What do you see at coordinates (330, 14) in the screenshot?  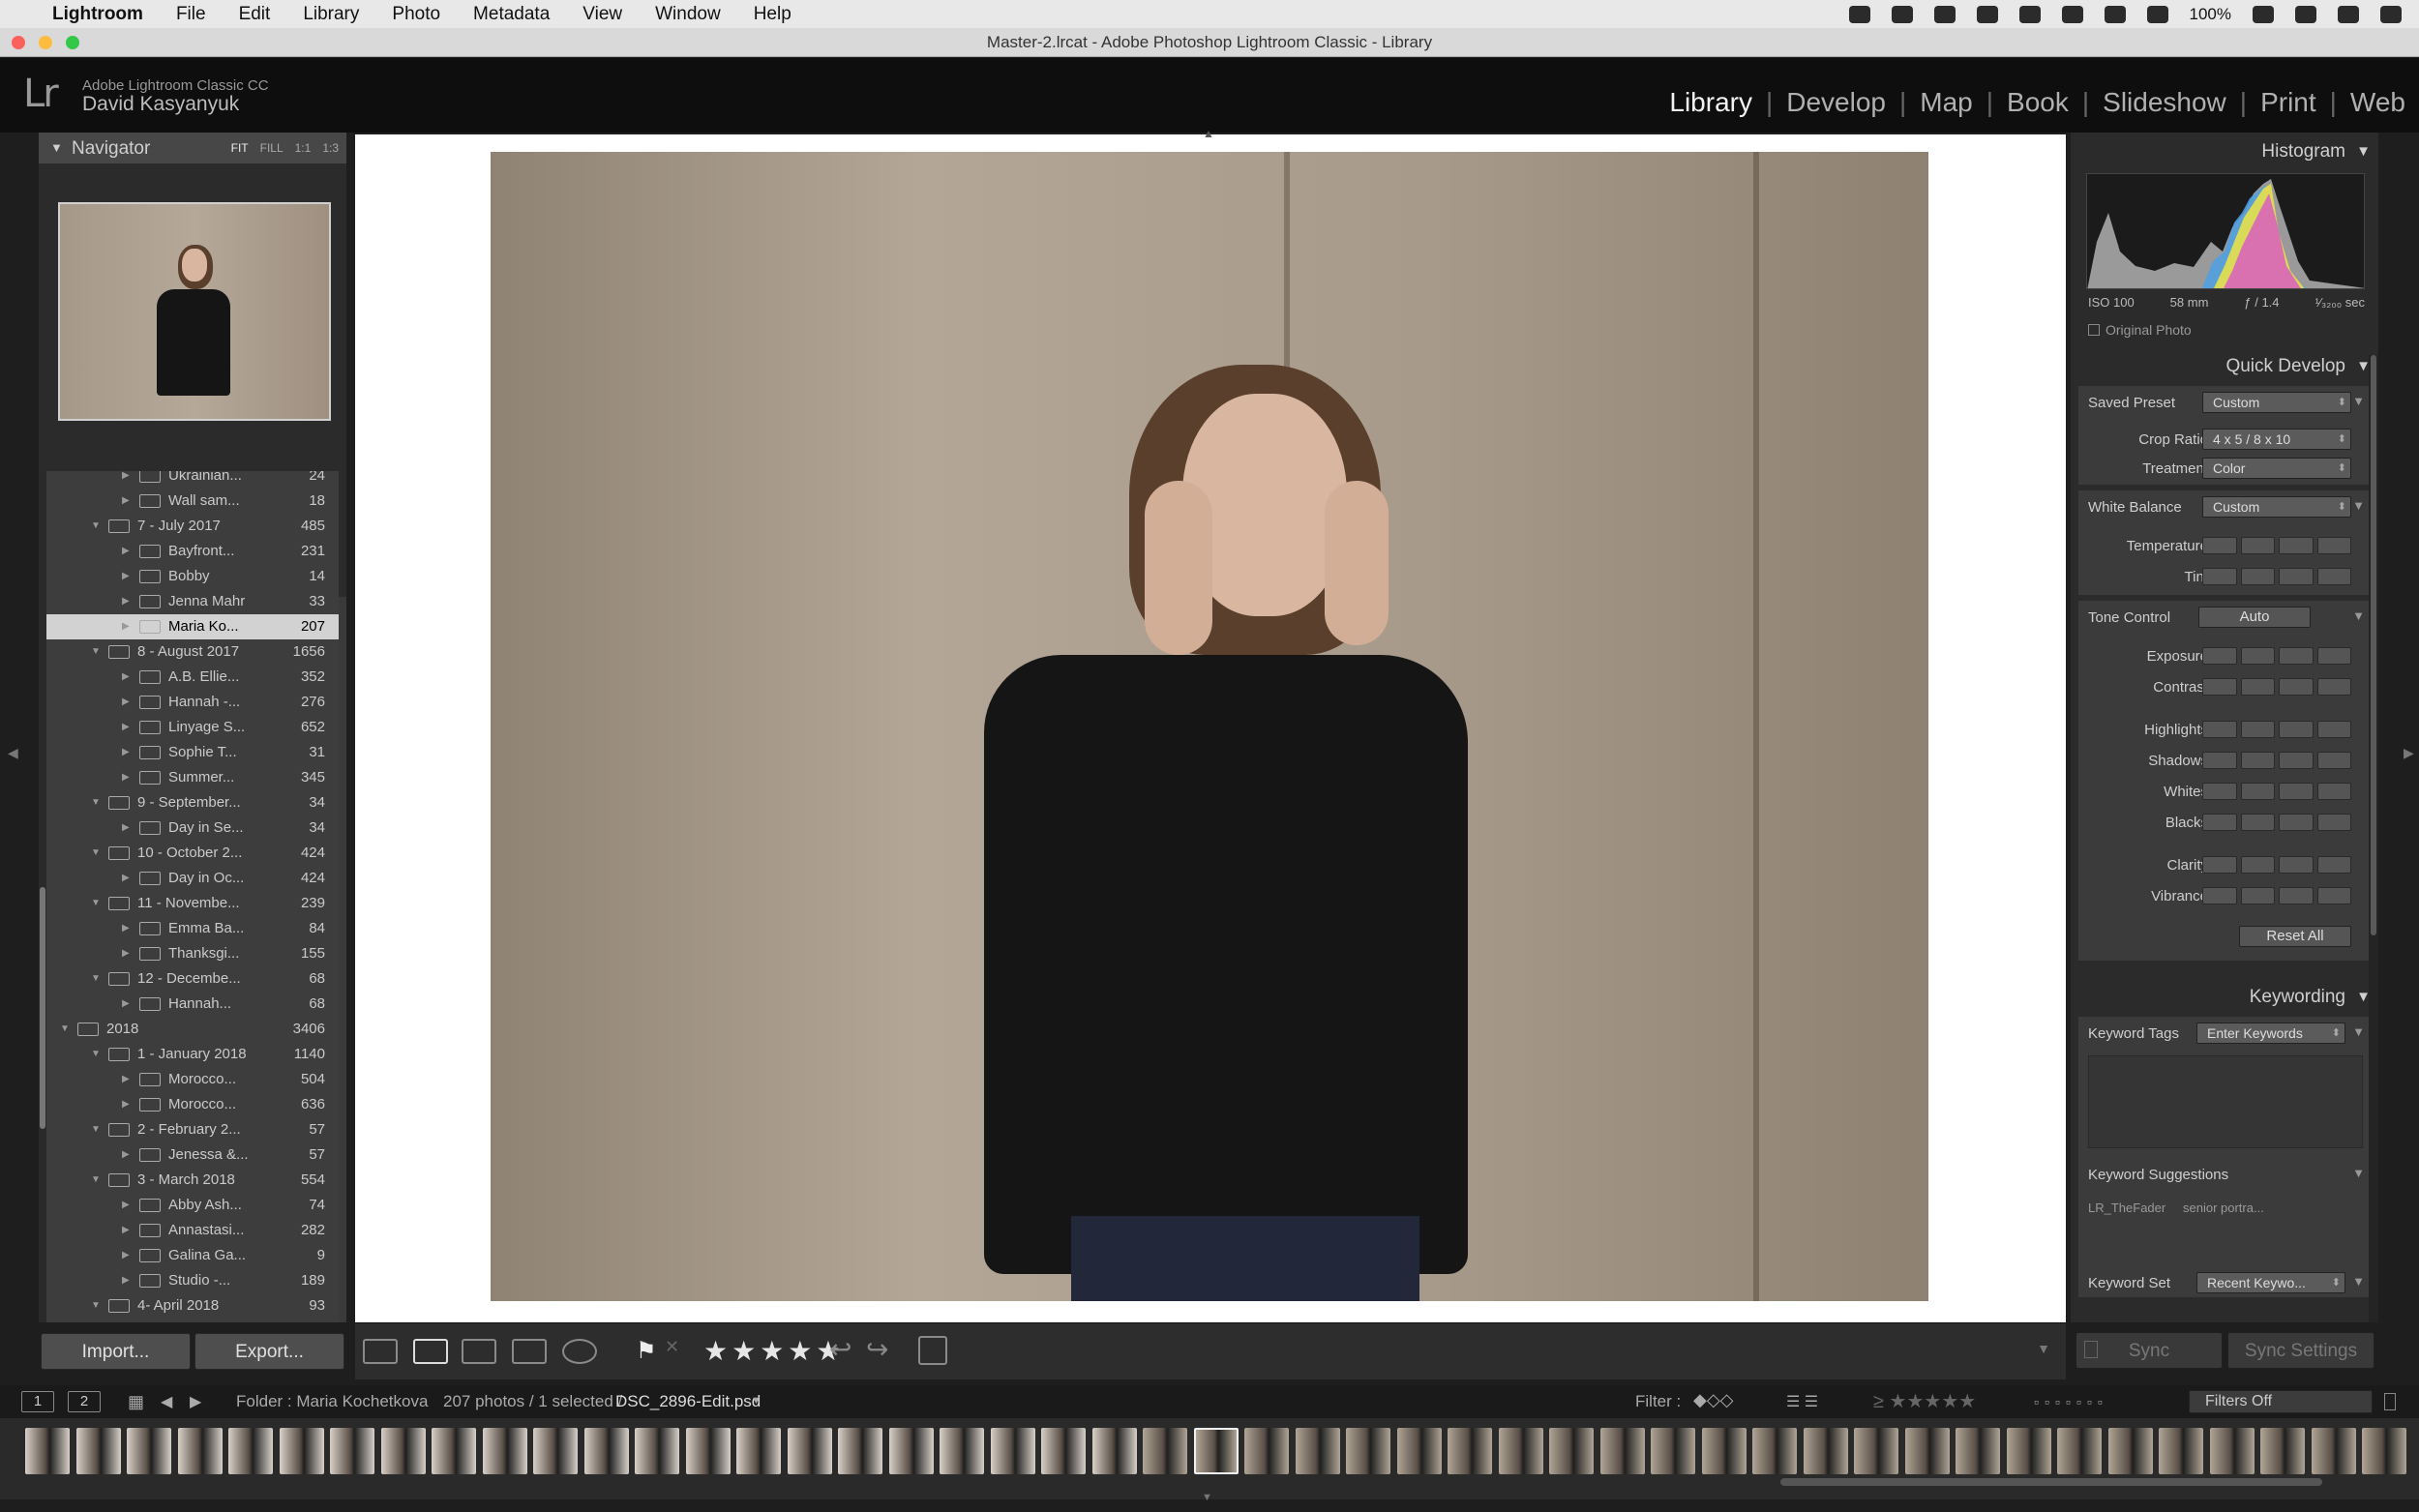 I see `menu-library: Library` at bounding box center [330, 14].